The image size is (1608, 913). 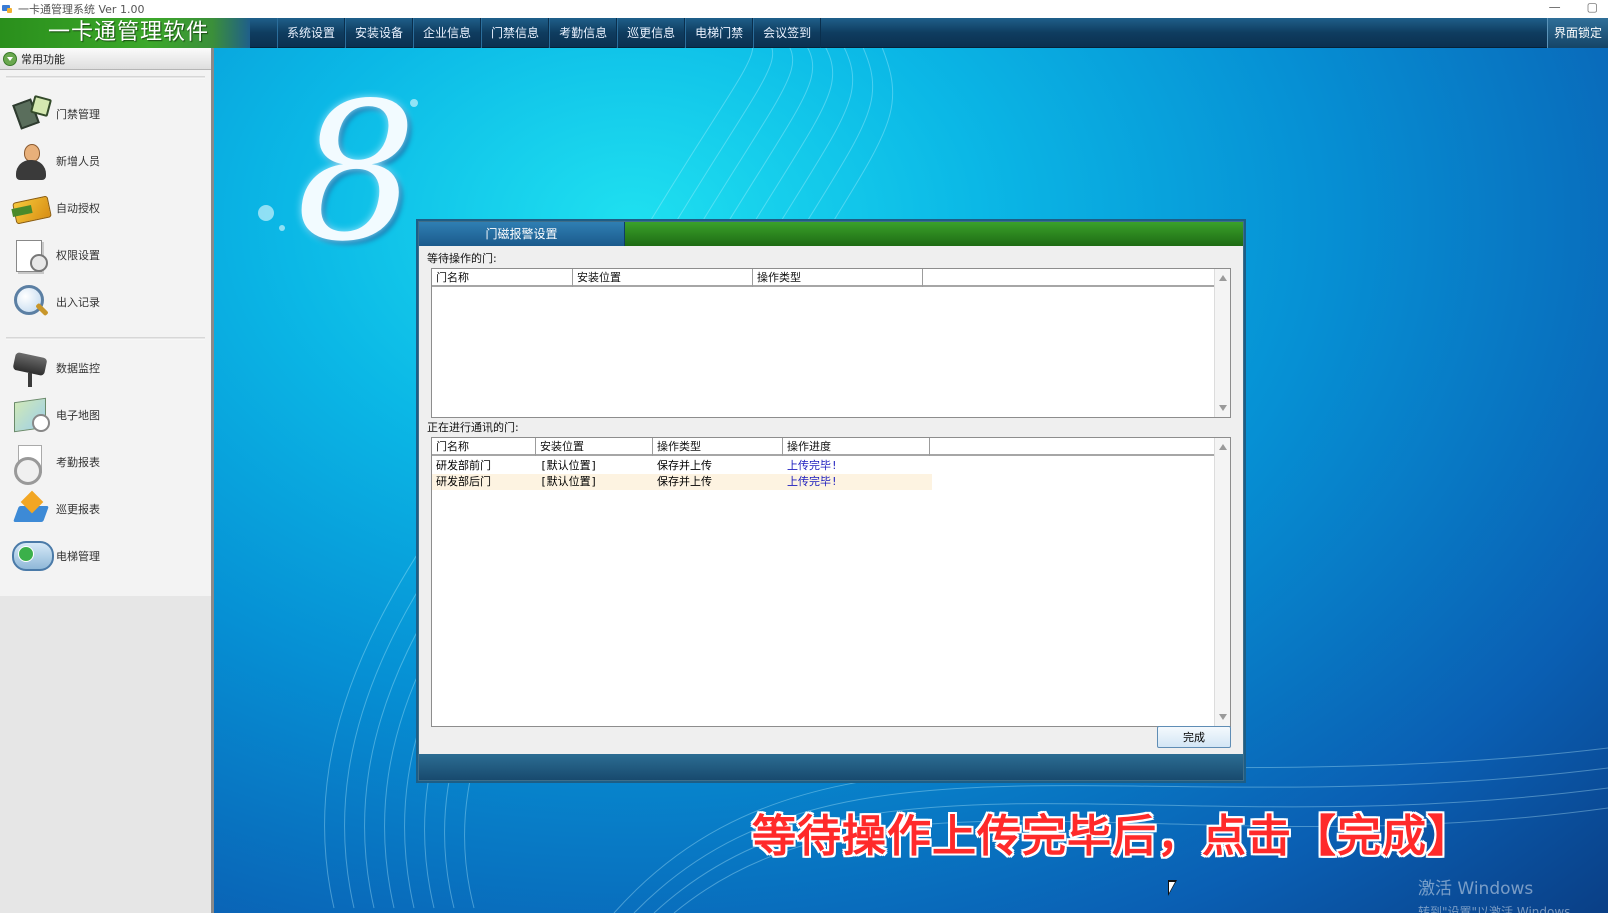 I want to click on chevron-down-icon, so click(x=10, y=58).